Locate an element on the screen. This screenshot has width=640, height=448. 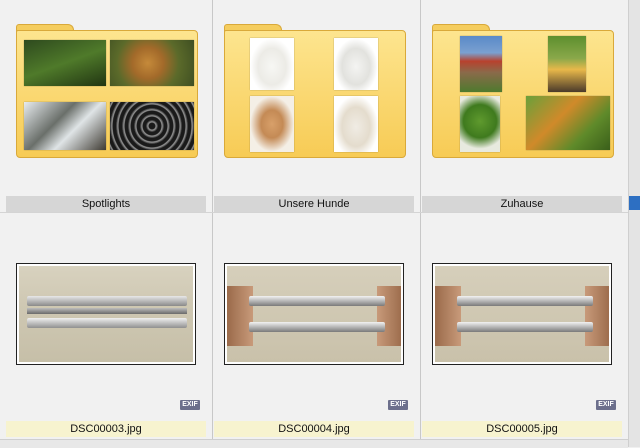
vertical-scrollbar is located at coordinates (634, 223).